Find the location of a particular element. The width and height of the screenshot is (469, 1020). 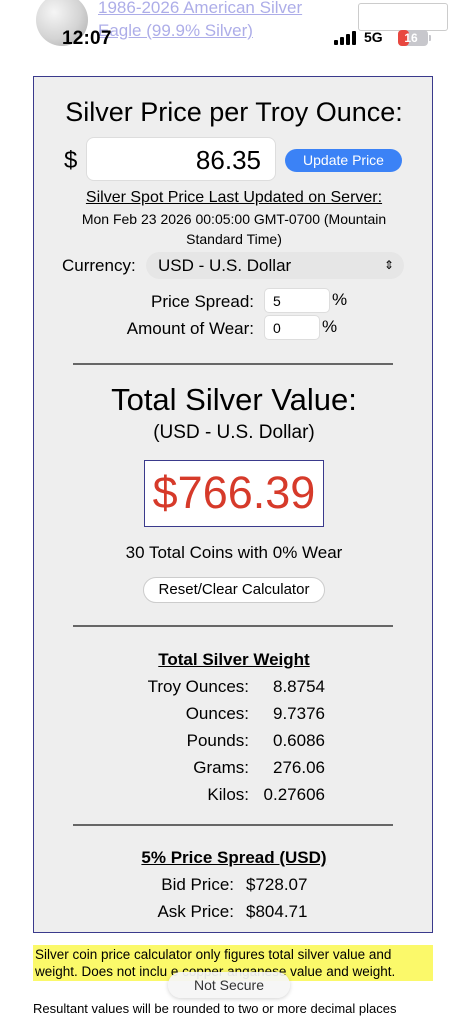

price-spread-input: 5 is located at coordinates (297, 300).